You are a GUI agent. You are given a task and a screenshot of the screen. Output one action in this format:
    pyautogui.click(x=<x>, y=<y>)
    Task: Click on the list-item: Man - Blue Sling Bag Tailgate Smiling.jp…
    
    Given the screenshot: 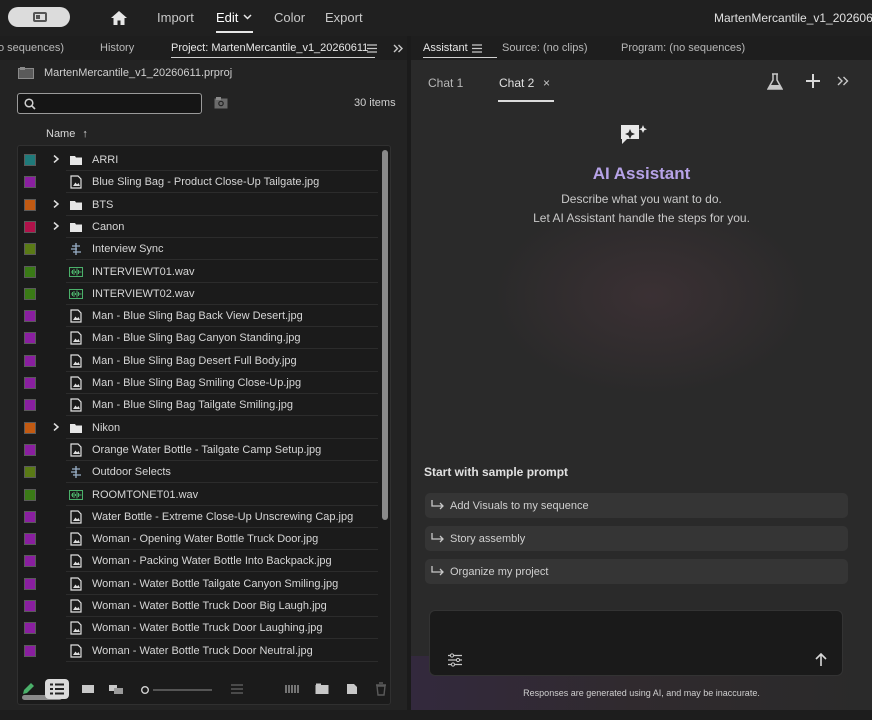 What is the action you would take?
    pyautogui.click(x=198, y=405)
    